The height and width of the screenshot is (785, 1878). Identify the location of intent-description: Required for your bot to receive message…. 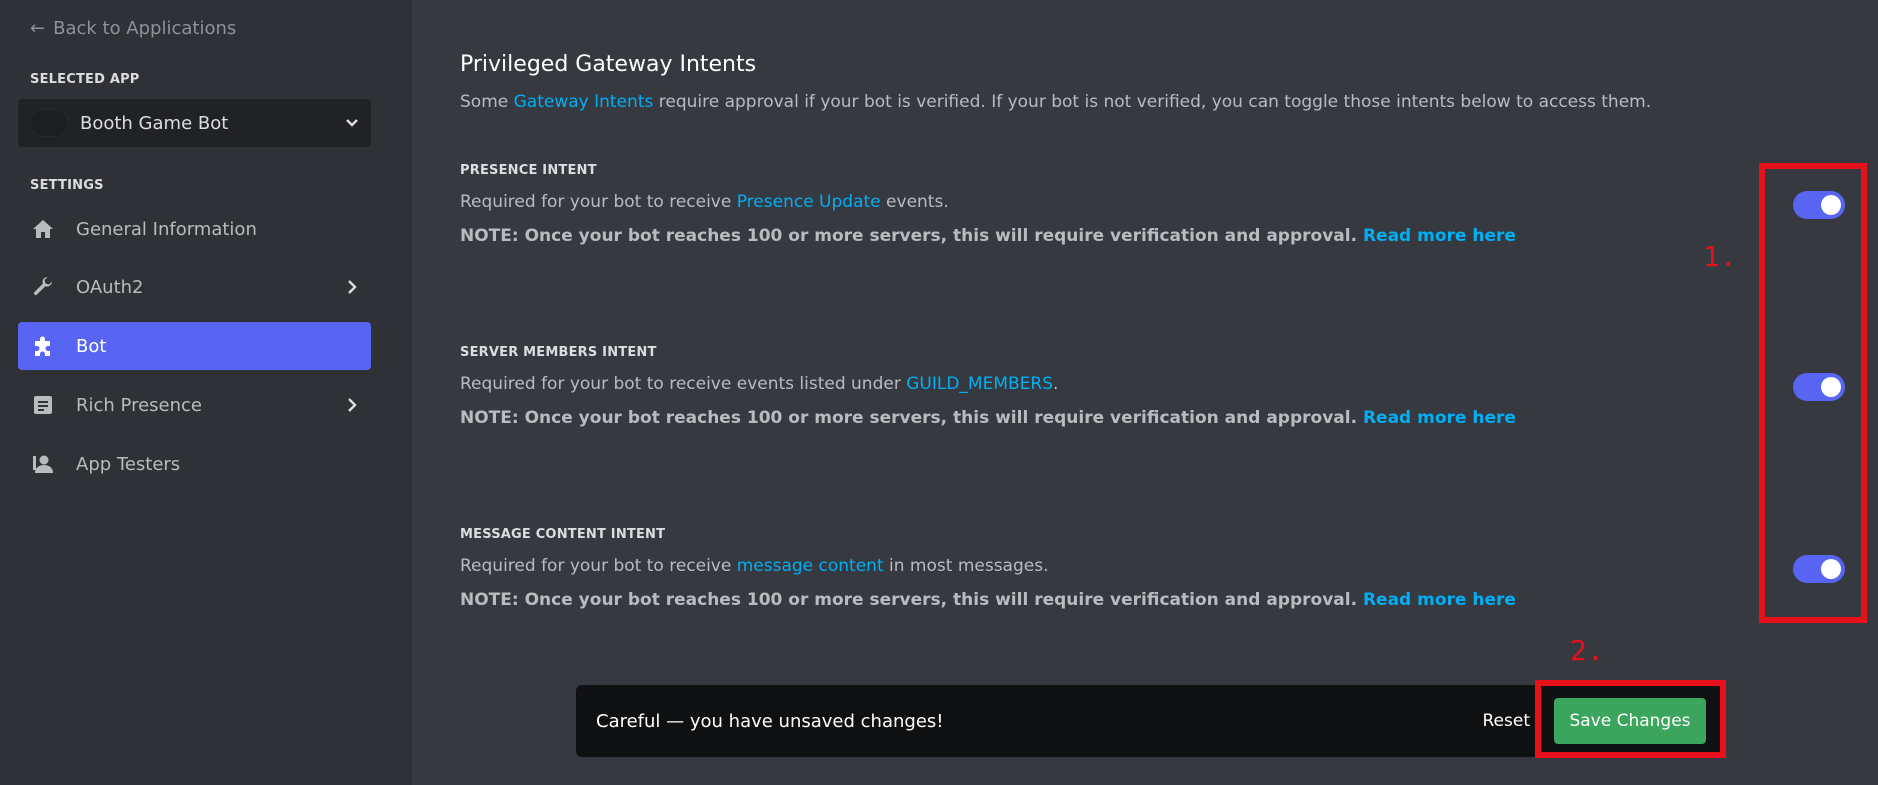
(1160, 566).